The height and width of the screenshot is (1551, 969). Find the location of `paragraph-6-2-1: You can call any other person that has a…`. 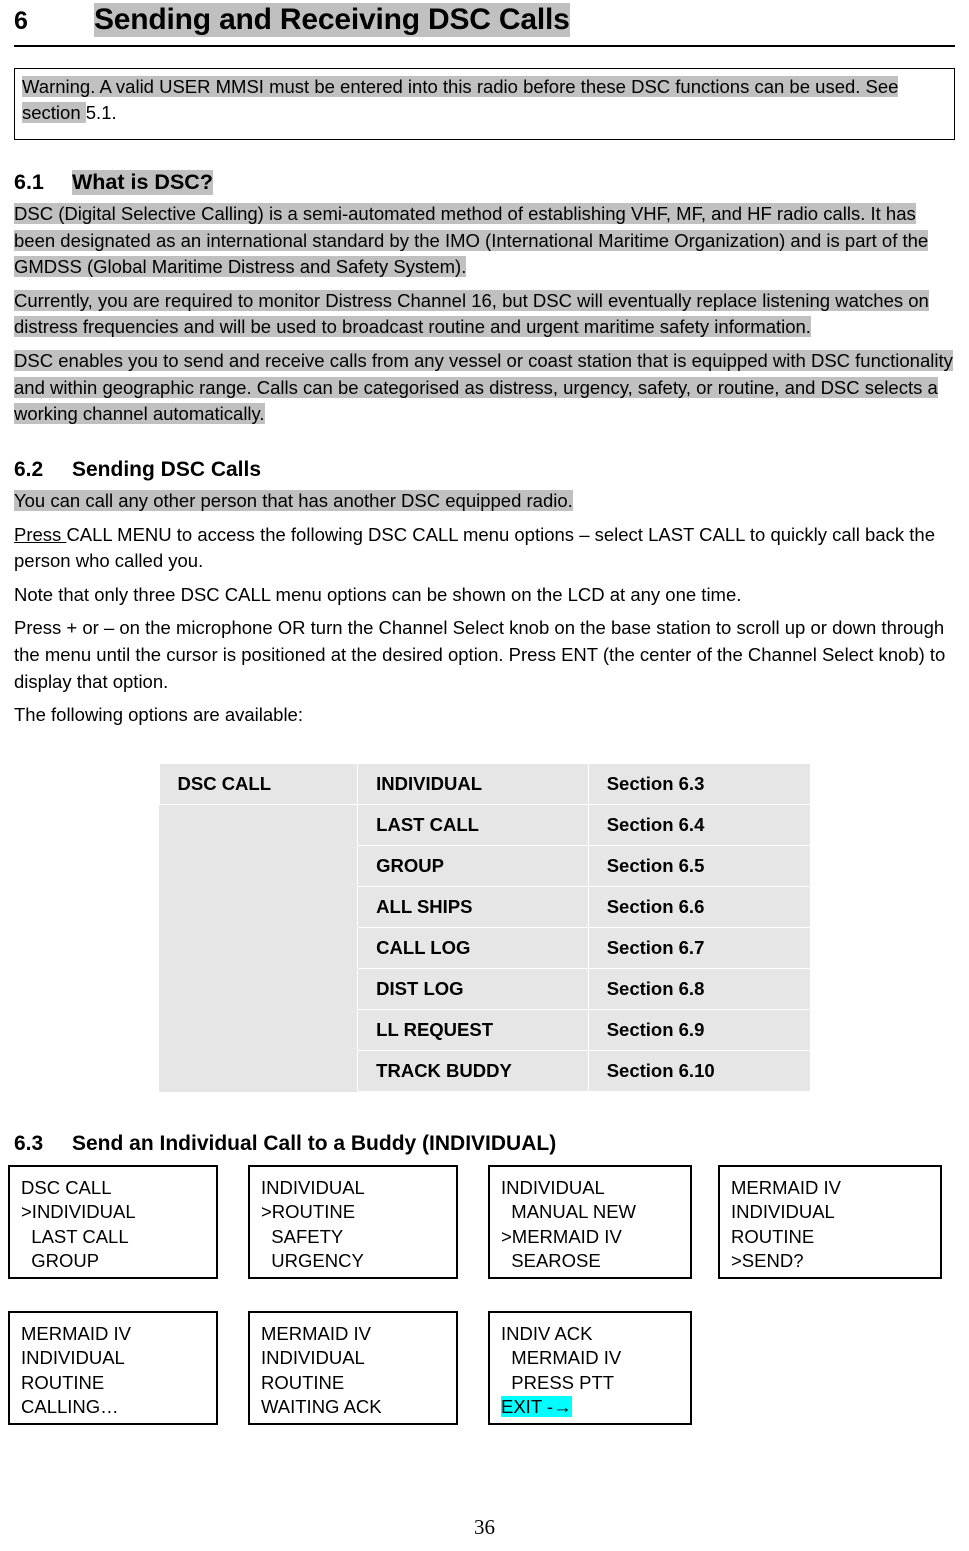

paragraph-6-2-1: You can call any other person that has a… is located at coordinates (484, 501).